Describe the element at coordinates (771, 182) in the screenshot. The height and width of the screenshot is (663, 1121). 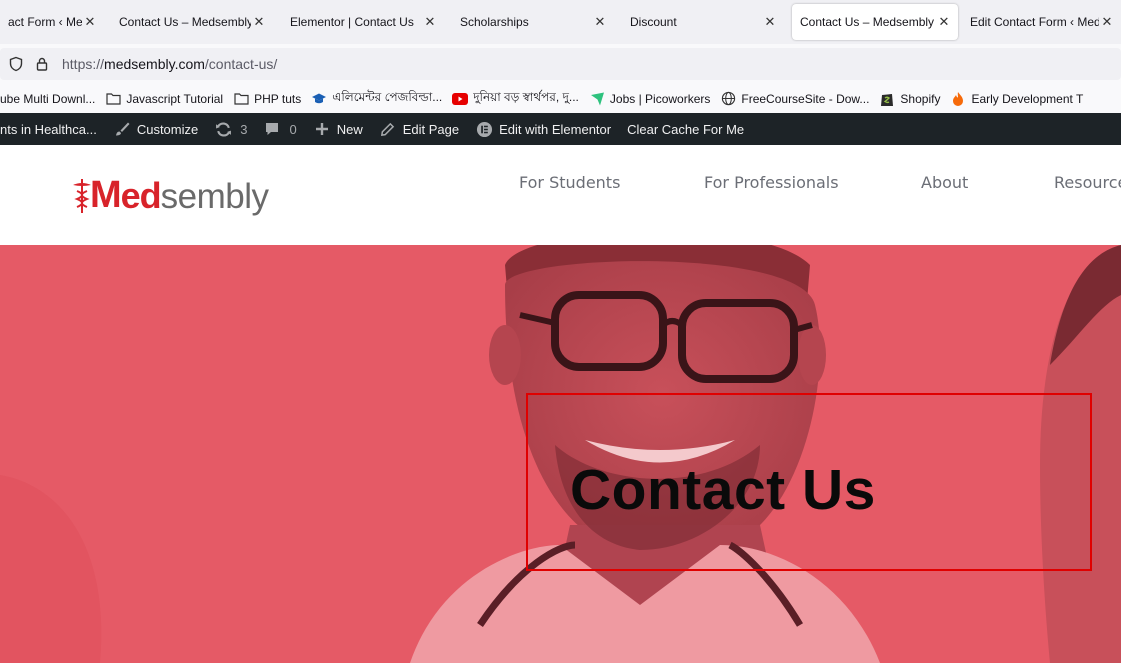
I see `nav-for-professionals: For Professionals` at that location.